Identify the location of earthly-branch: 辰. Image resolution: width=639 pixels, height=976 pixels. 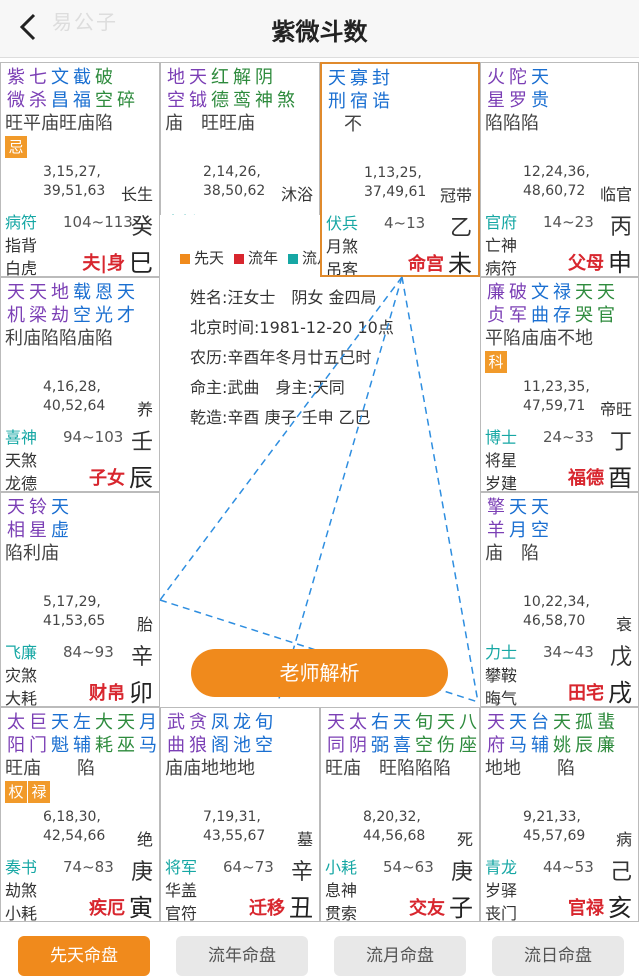
(141, 478).